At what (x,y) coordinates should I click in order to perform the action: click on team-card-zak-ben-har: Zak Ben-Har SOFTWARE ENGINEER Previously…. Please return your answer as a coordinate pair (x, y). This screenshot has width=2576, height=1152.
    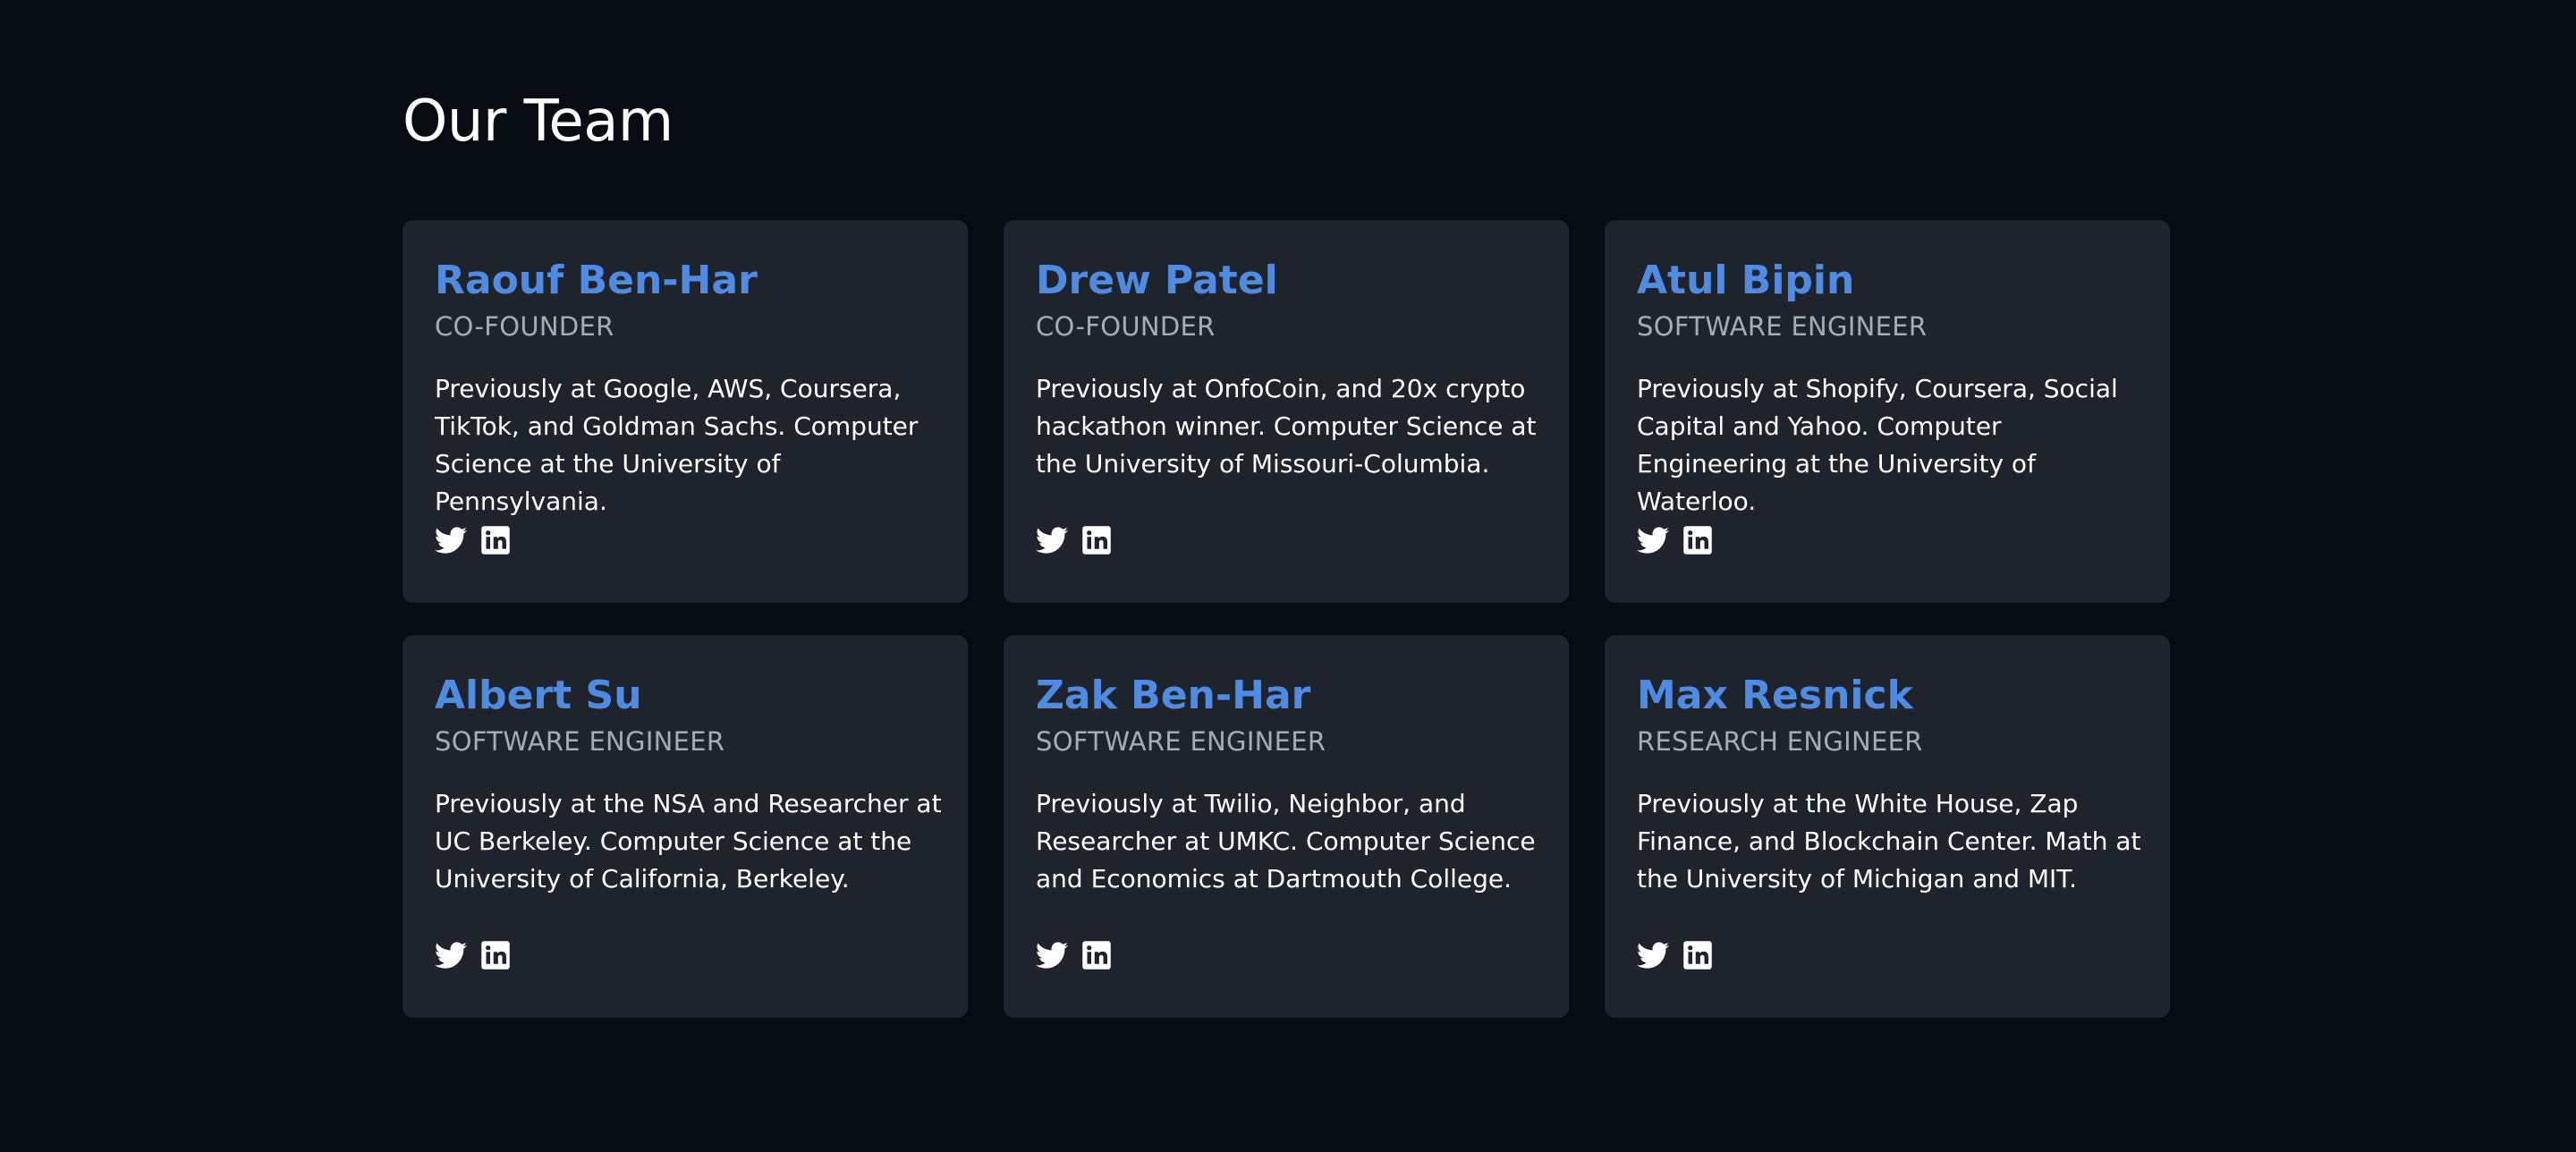
    Looking at the image, I should click on (1286, 827).